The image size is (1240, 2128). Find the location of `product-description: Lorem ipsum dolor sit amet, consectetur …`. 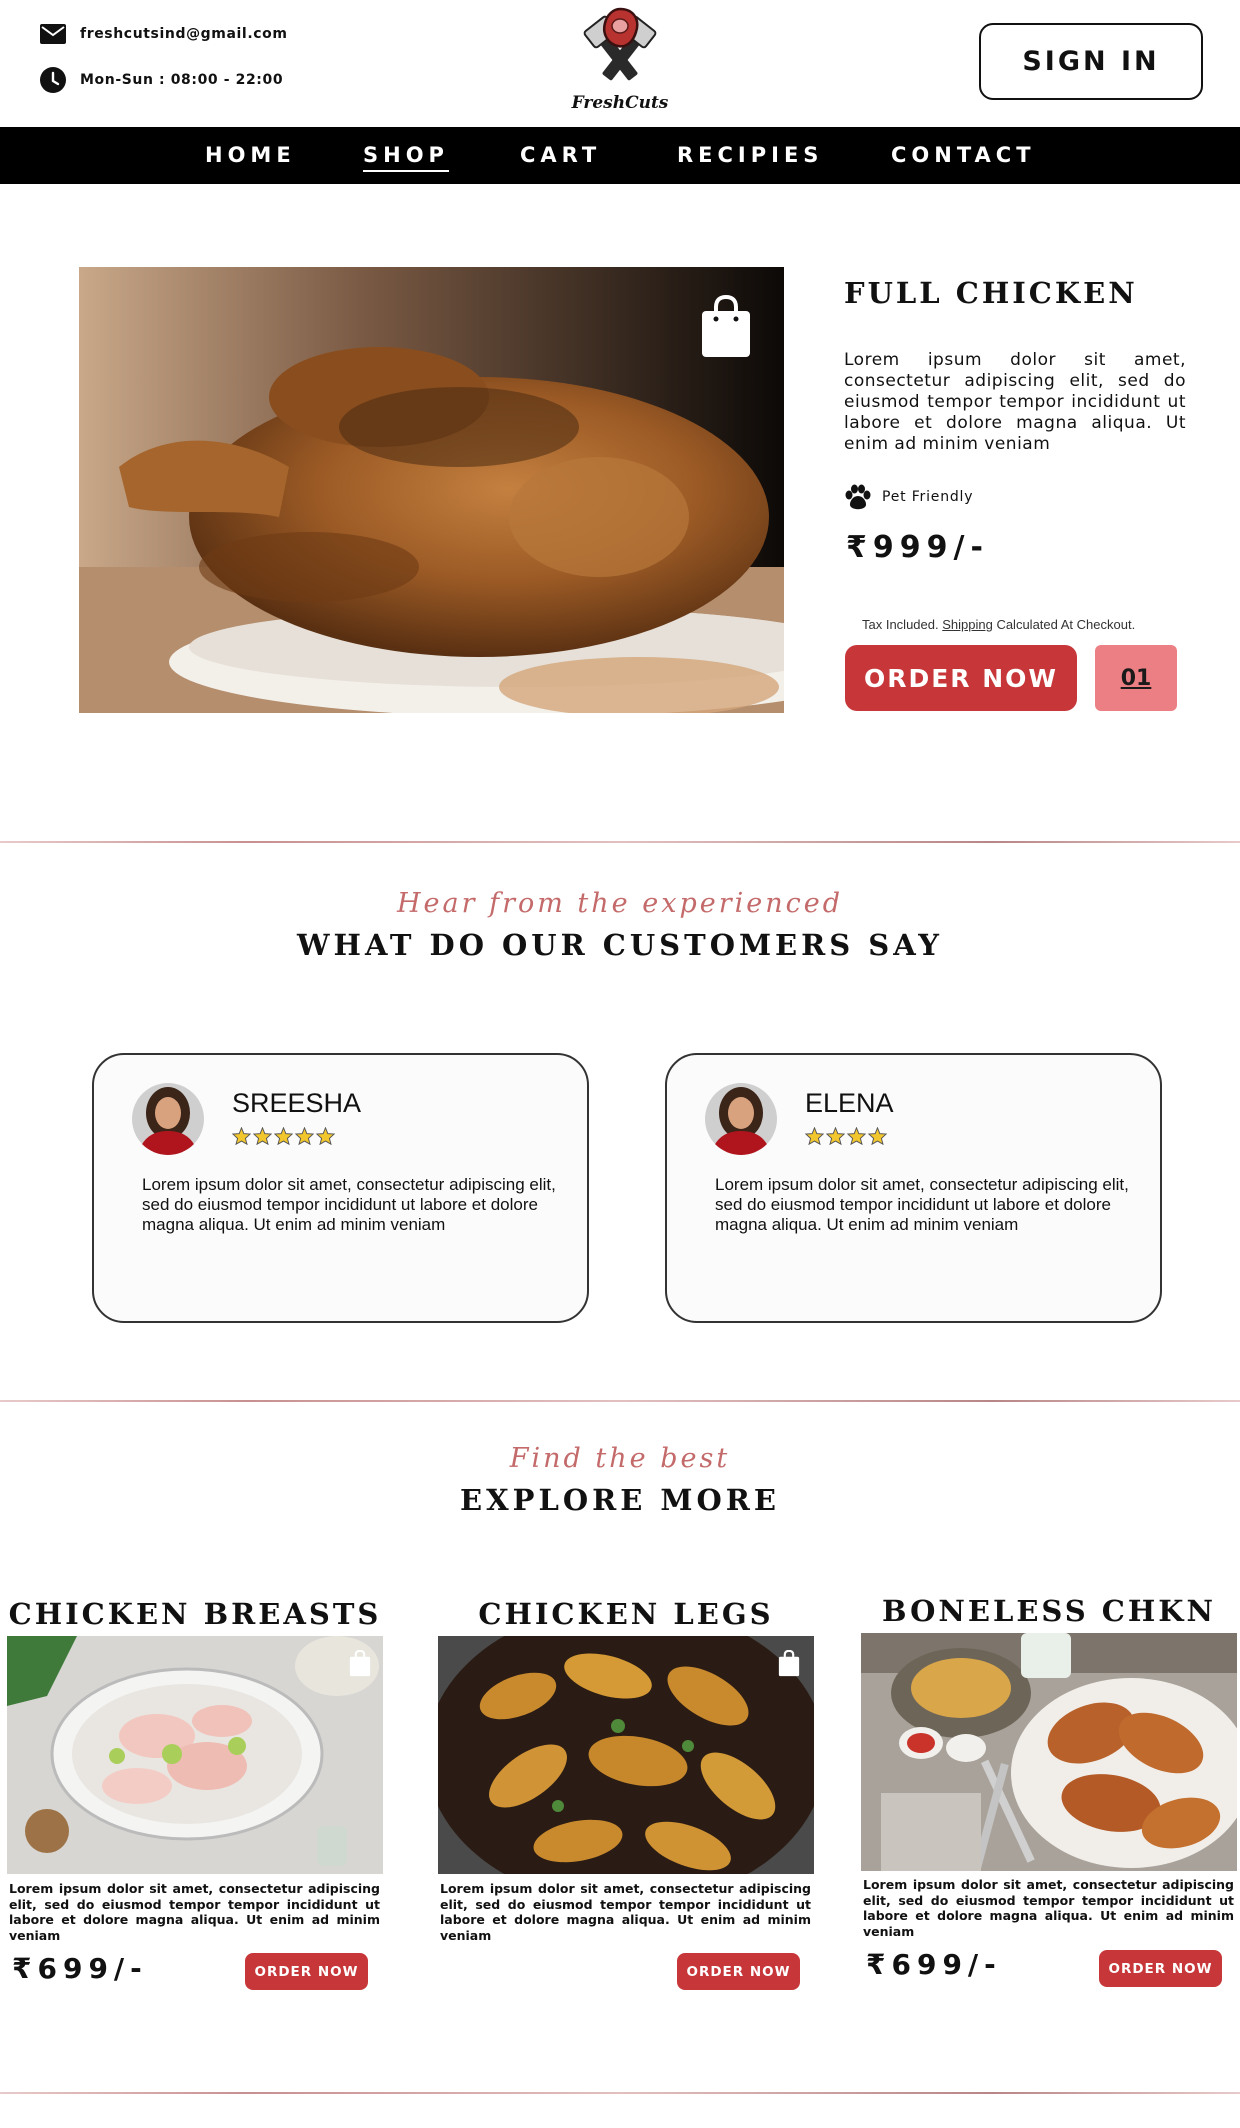

product-description: Lorem ipsum dolor sit amet, consectetur … is located at coordinates (1015, 402).